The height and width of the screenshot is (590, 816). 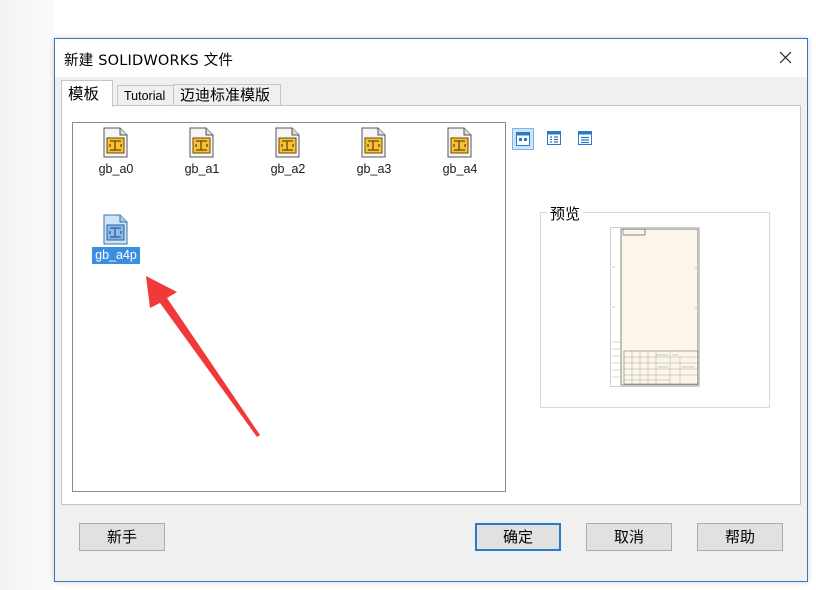 I want to click on drawing-preview-image, so click(x=655, y=307).